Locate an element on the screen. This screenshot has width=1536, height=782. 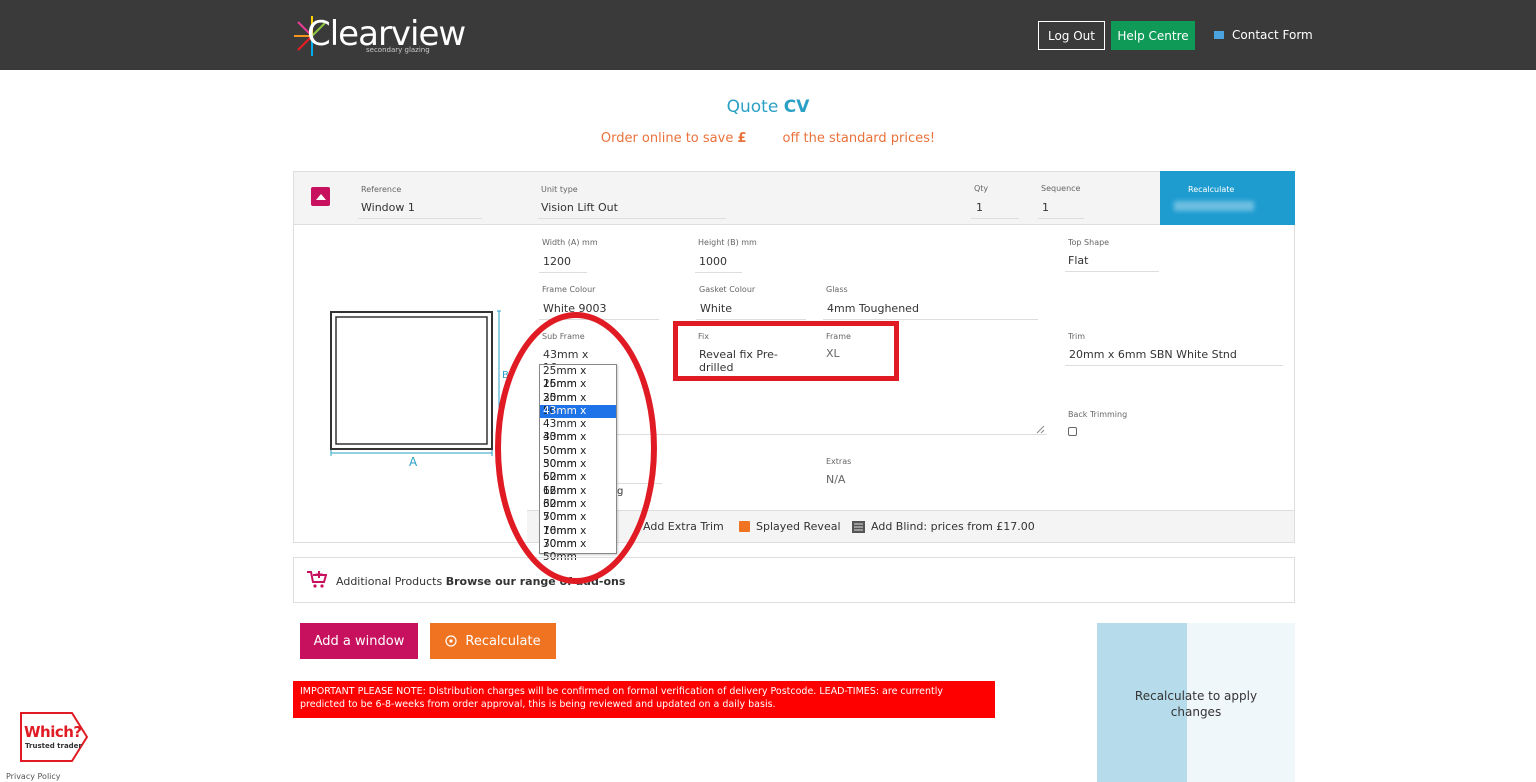
collapse-button is located at coordinates (320, 196).